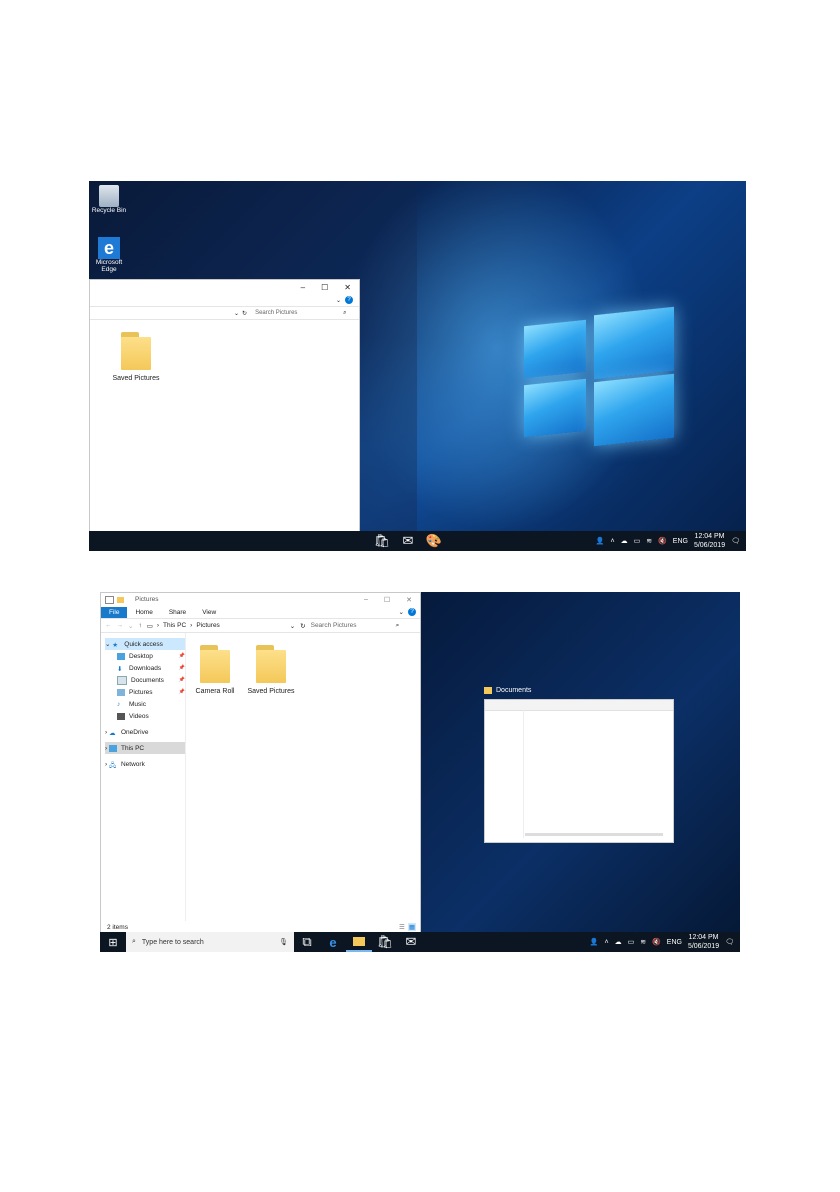  Describe the element at coordinates (112, 748) in the screenshot. I see `pc-icon` at that location.